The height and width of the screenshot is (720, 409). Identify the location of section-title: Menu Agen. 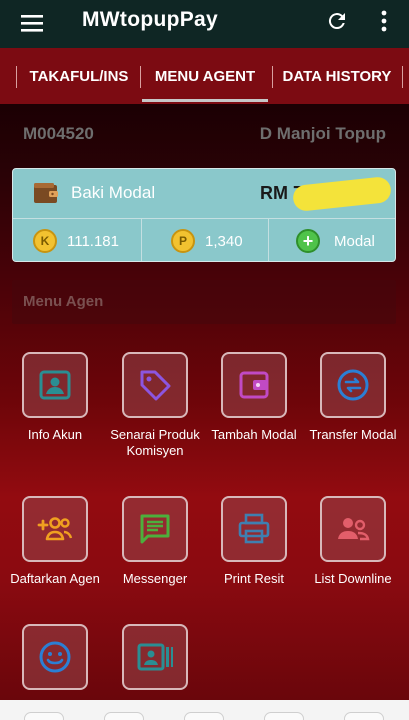
(63, 301).